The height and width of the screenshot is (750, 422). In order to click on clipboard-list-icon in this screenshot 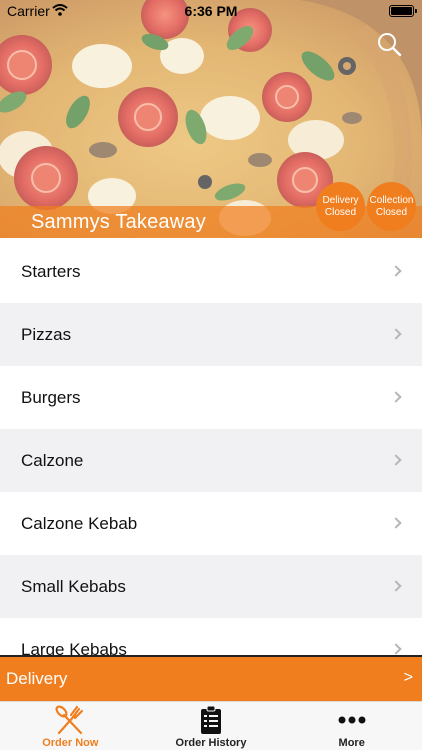, I will do `click(211, 719)`.